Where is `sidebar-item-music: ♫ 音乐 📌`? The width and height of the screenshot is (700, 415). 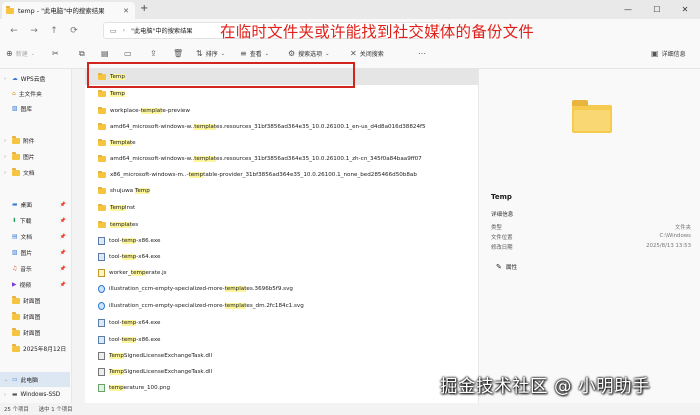 sidebar-item-music: ♫ 音乐 📌 is located at coordinates (35, 268).